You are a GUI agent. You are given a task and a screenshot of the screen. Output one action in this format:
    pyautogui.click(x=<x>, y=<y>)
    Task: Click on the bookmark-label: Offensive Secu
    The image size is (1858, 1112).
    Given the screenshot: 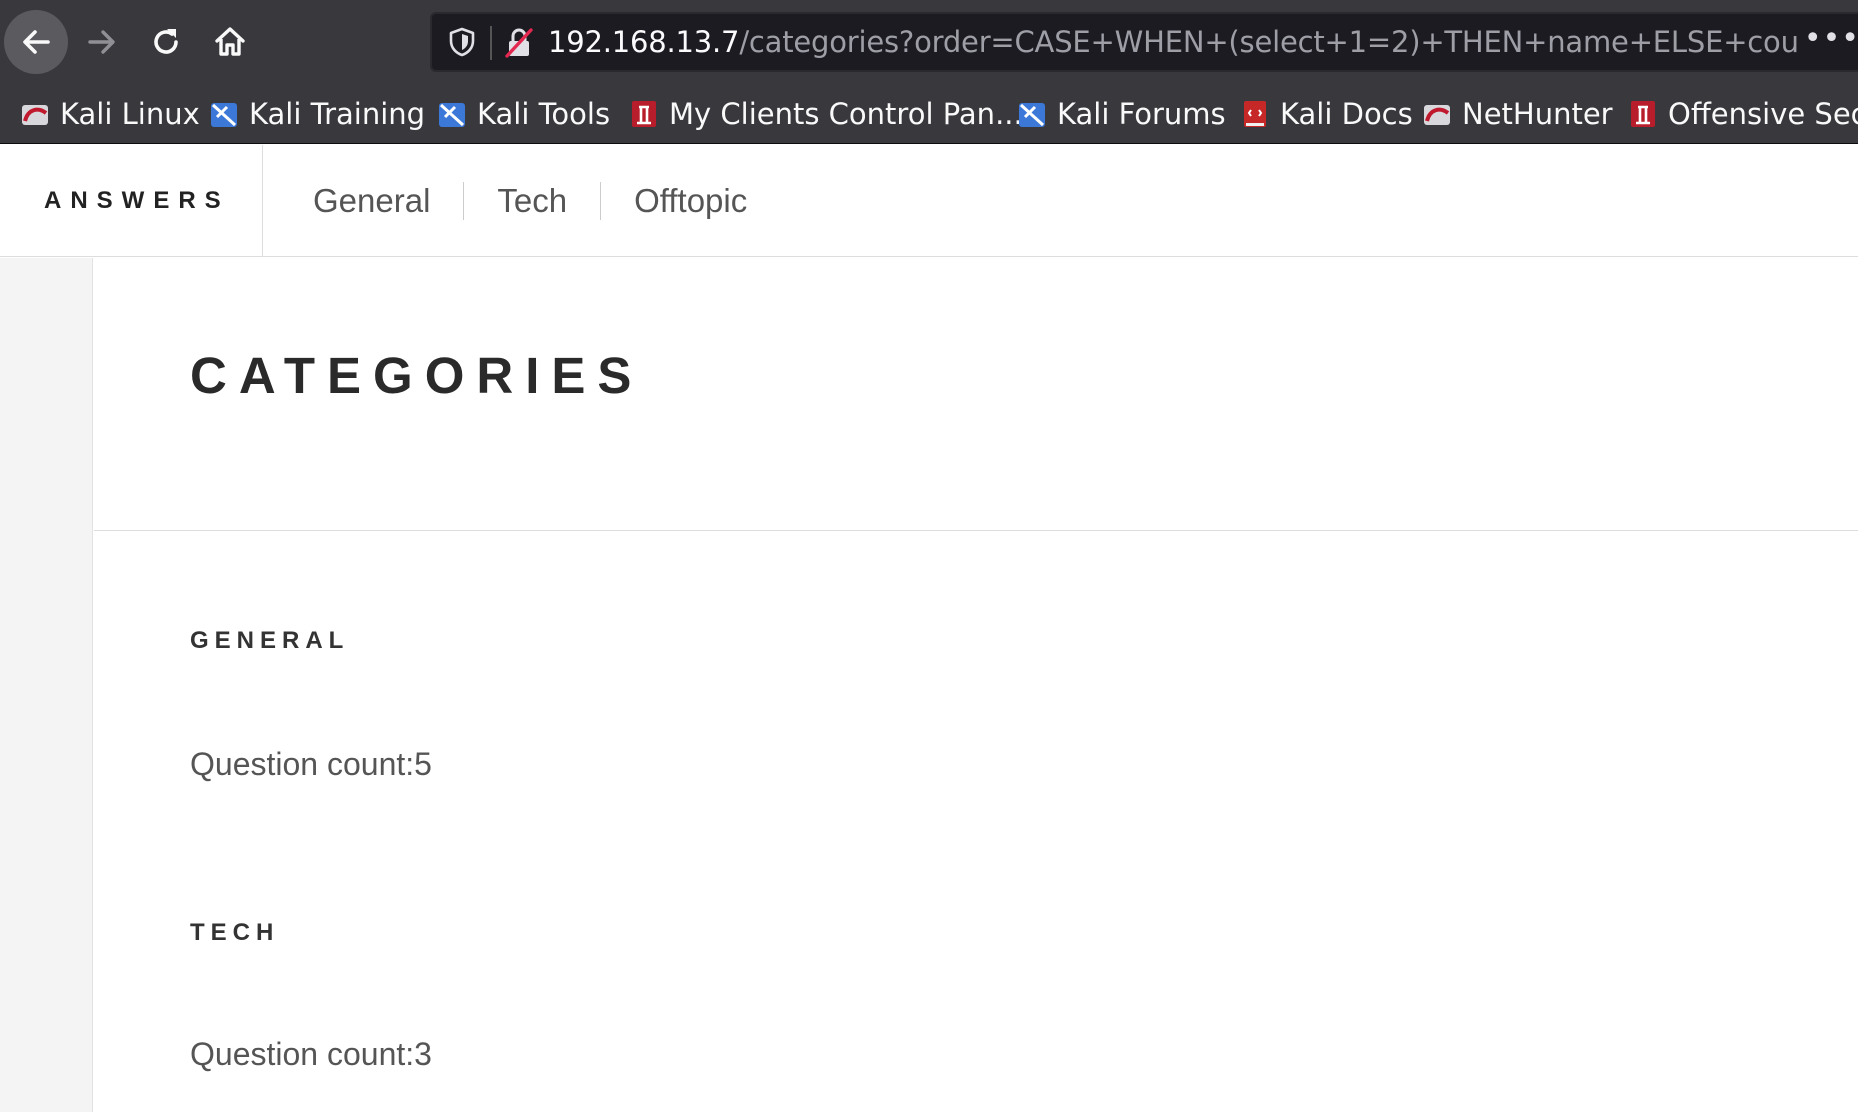 What is the action you would take?
    pyautogui.click(x=1763, y=114)
    